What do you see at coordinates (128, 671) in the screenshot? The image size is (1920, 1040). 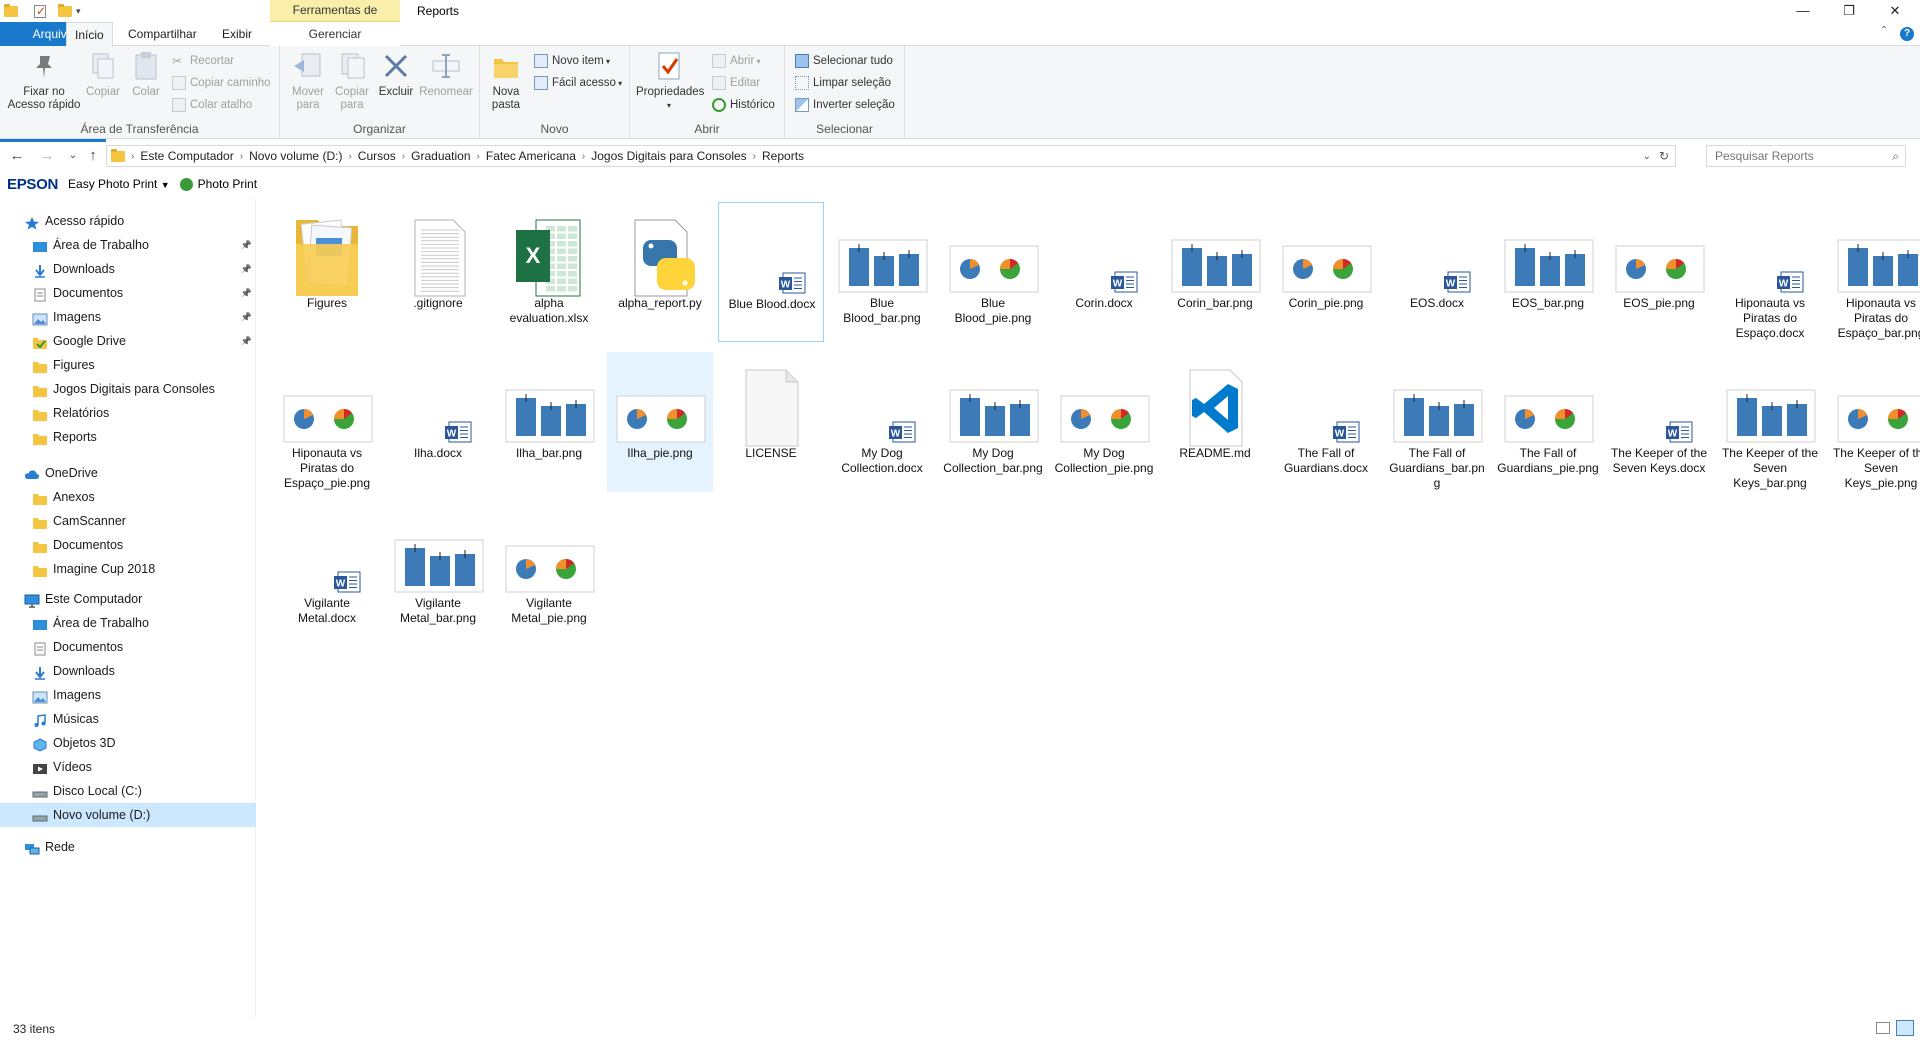 I see `nav-pc-item: Downloads` at bounding box center [128, 671].